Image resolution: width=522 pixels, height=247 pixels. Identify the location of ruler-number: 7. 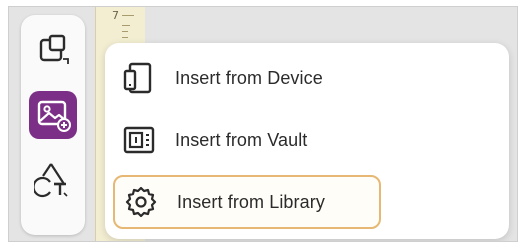
(115, 15).